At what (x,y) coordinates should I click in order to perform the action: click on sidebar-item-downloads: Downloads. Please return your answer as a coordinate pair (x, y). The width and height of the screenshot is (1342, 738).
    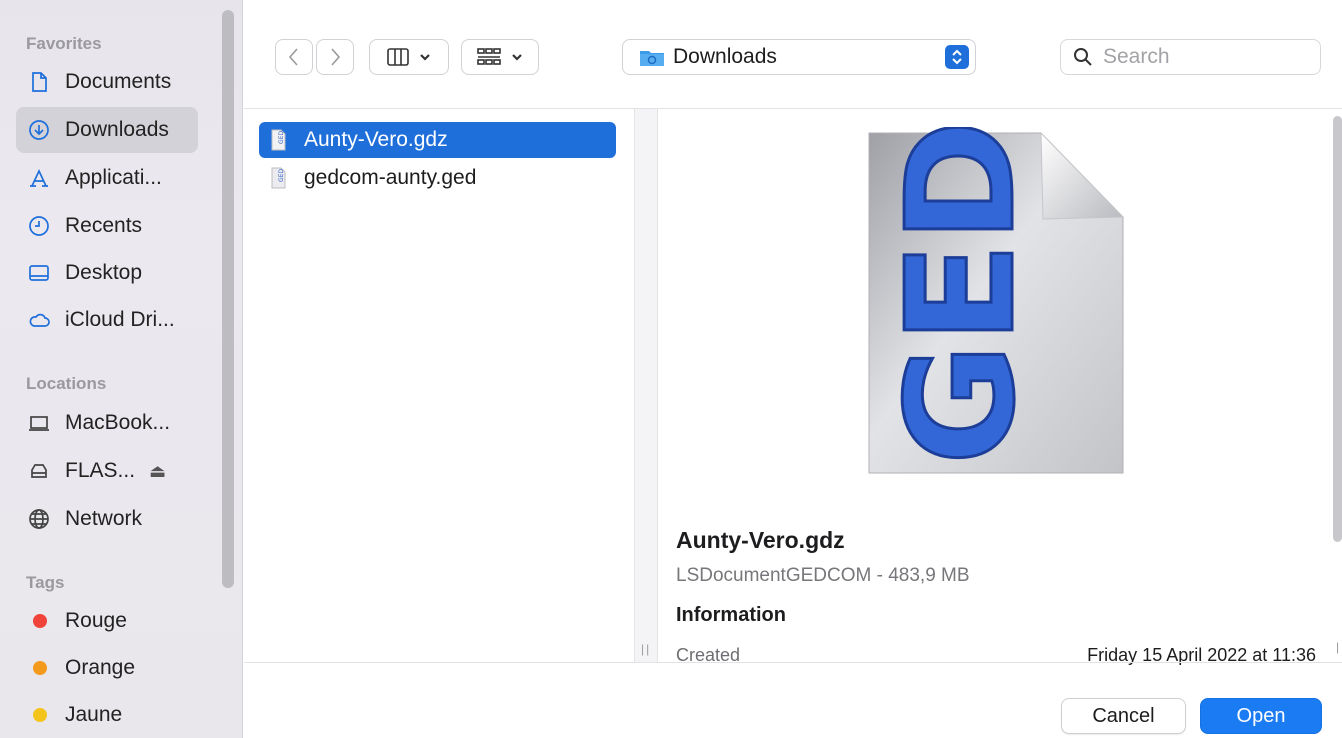
    Looking at the image, I should click on (107, 130).